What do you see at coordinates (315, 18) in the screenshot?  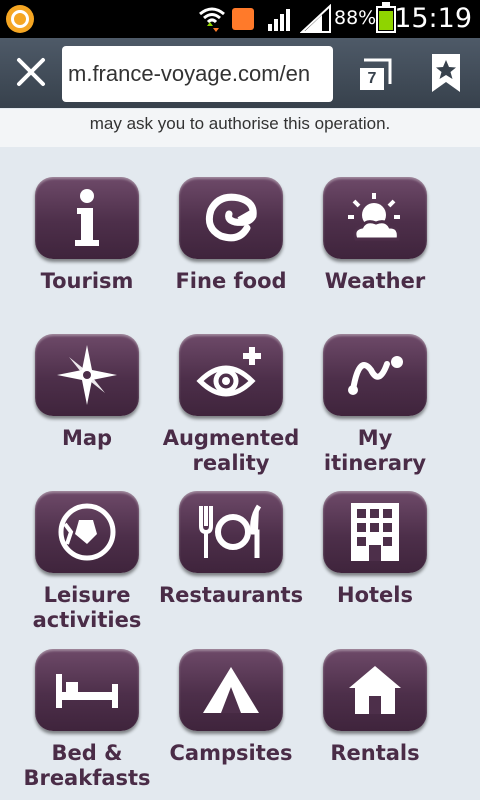 I see `signal-strength-icon` at bounding box center [315, 18].